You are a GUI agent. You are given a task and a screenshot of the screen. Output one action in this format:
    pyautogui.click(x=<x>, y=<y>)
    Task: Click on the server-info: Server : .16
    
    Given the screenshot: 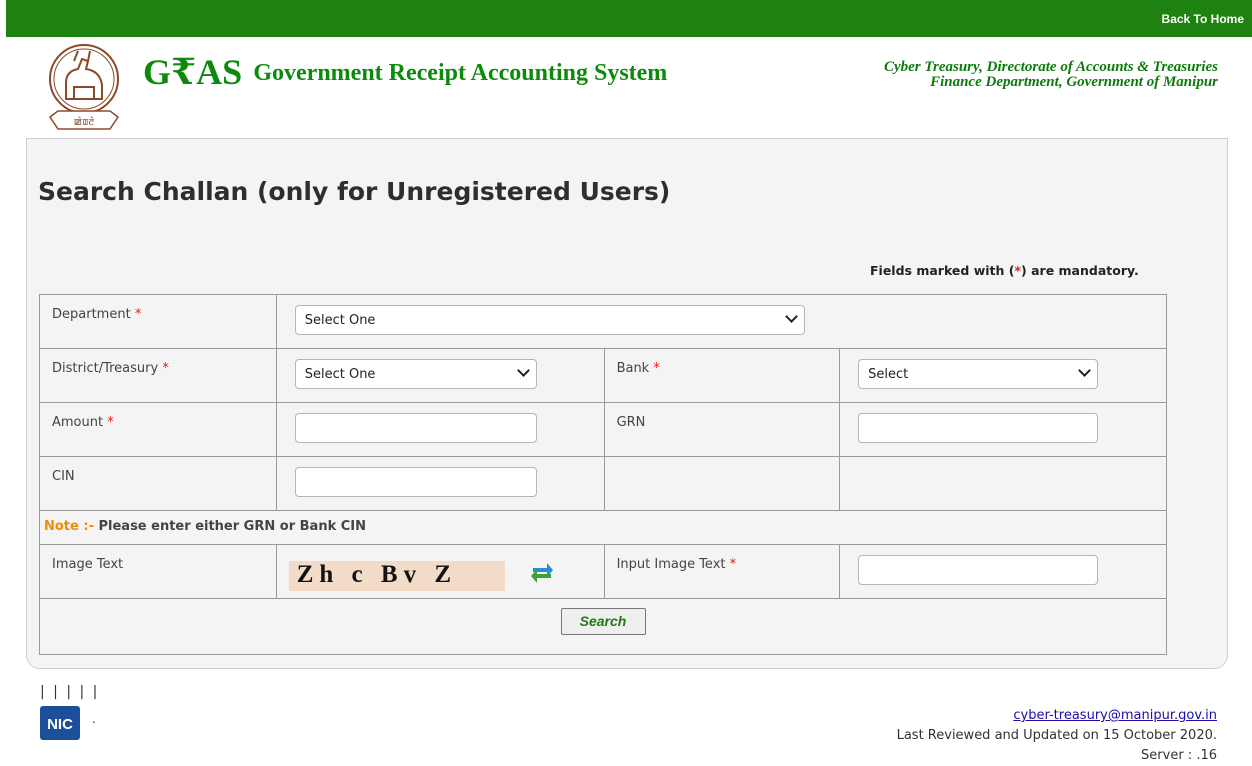 What is the action you would take?
    pyautogui.click(x=1179, y=755)
    